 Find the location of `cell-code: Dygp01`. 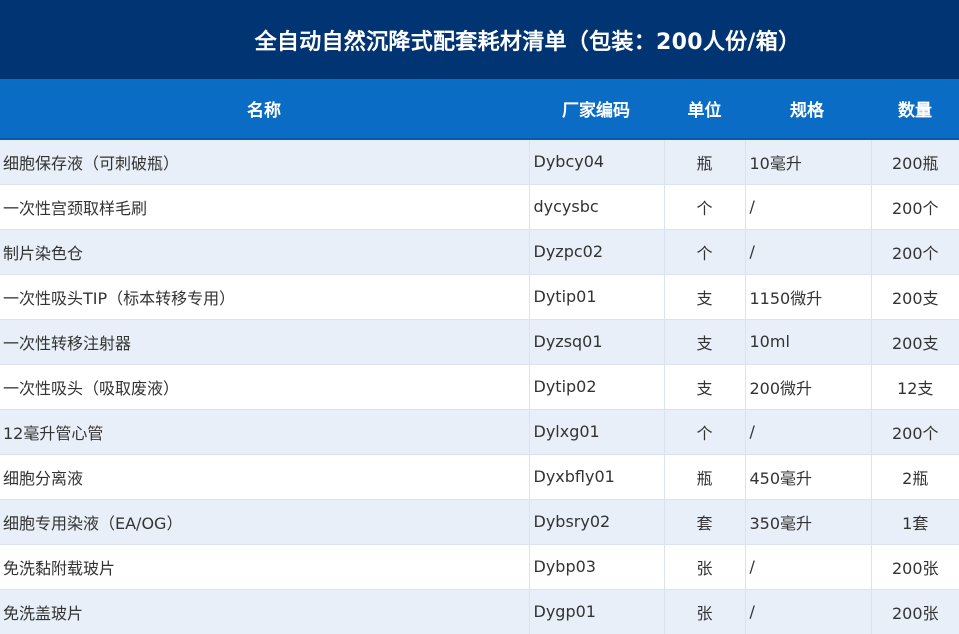

cell-code: Dygp01 is located at coordinates (597, 611).